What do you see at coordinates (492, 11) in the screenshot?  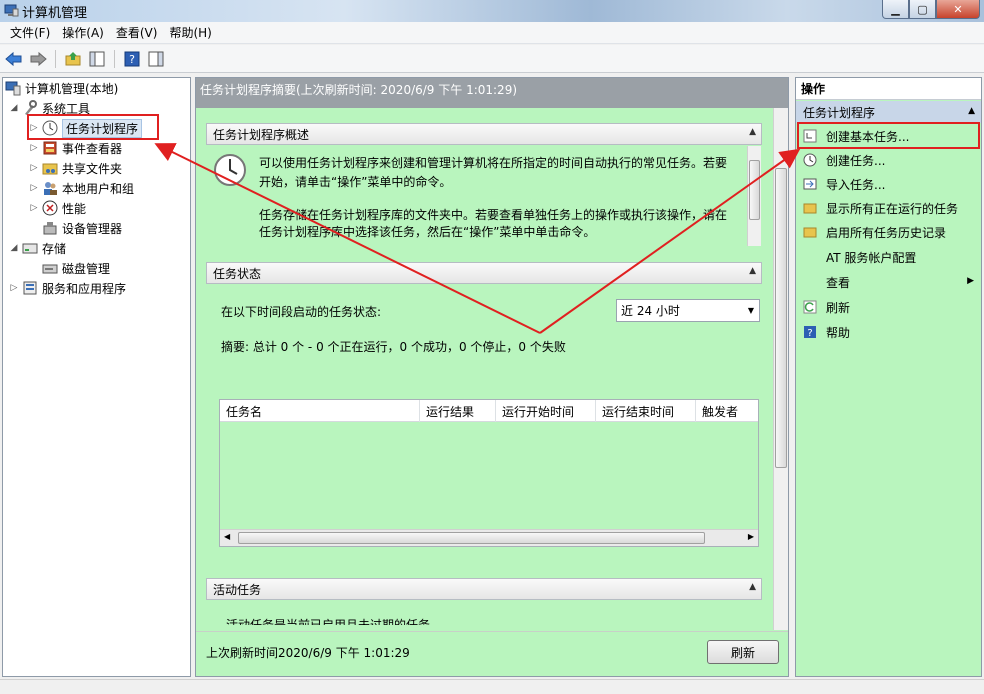 I see `title-bar: 计算机管理 ▁ ▢ ✕` at bounding box center [492, 11].